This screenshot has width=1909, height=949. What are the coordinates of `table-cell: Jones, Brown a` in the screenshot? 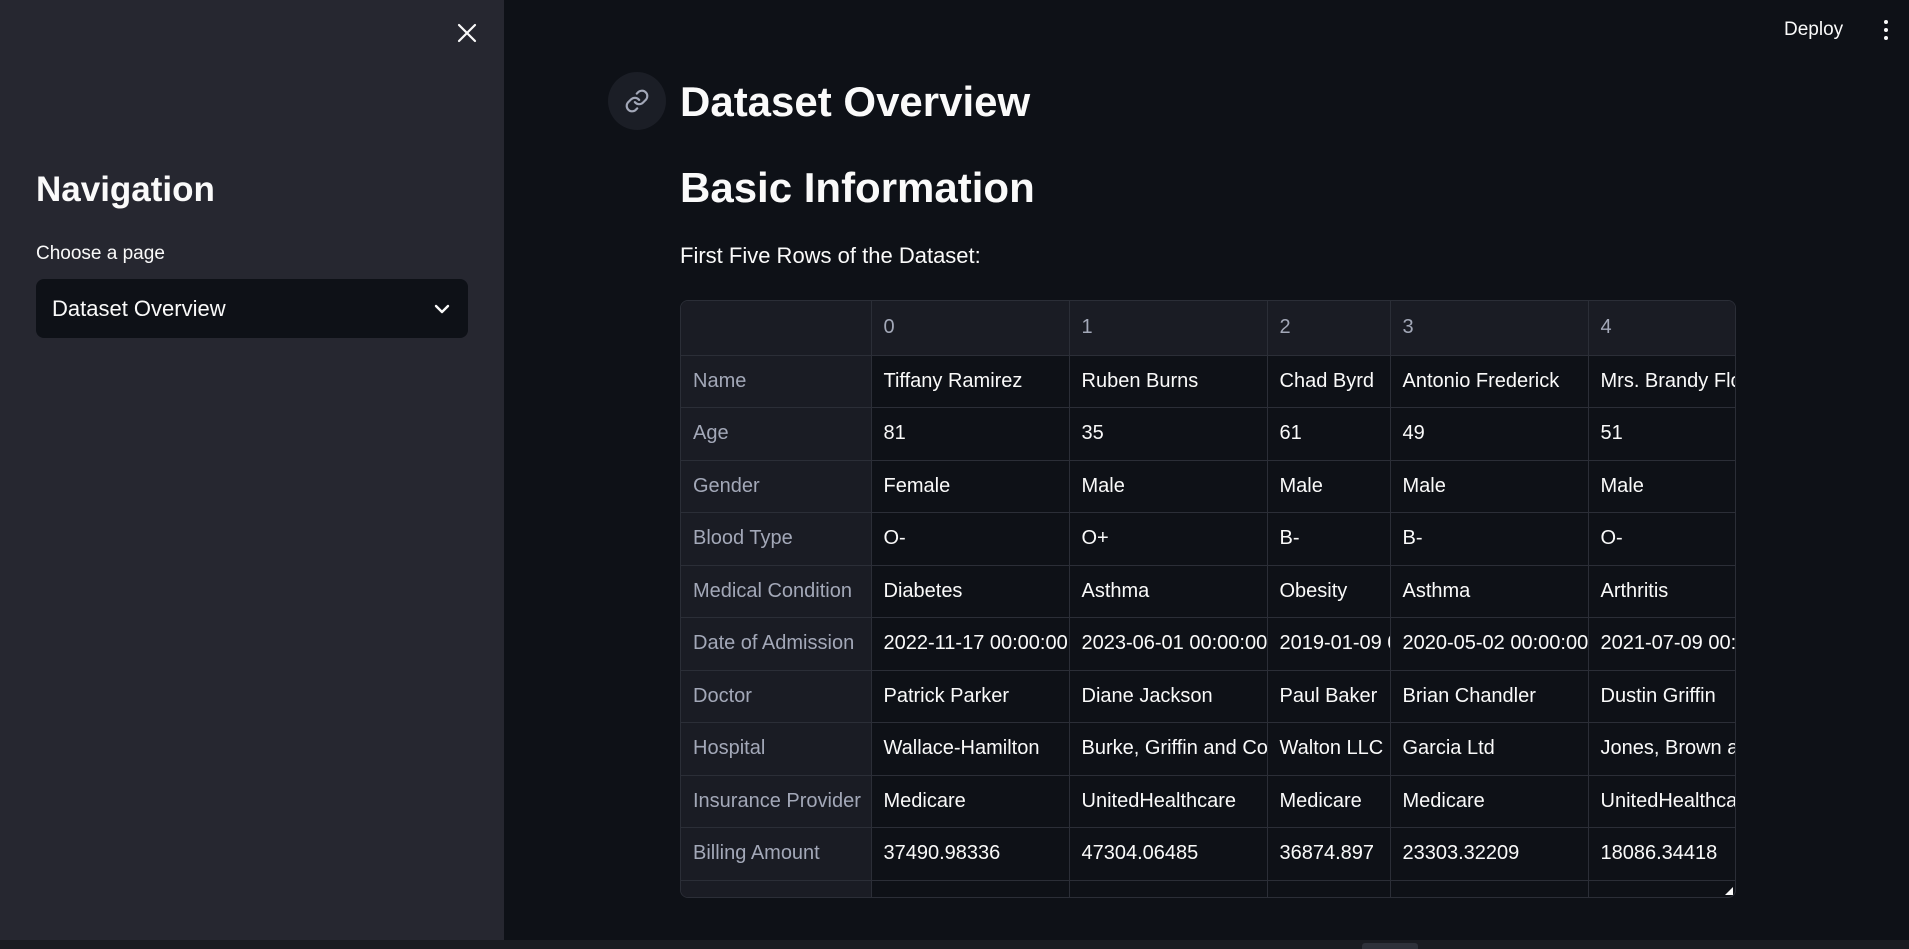 It's located at (1661, 749).